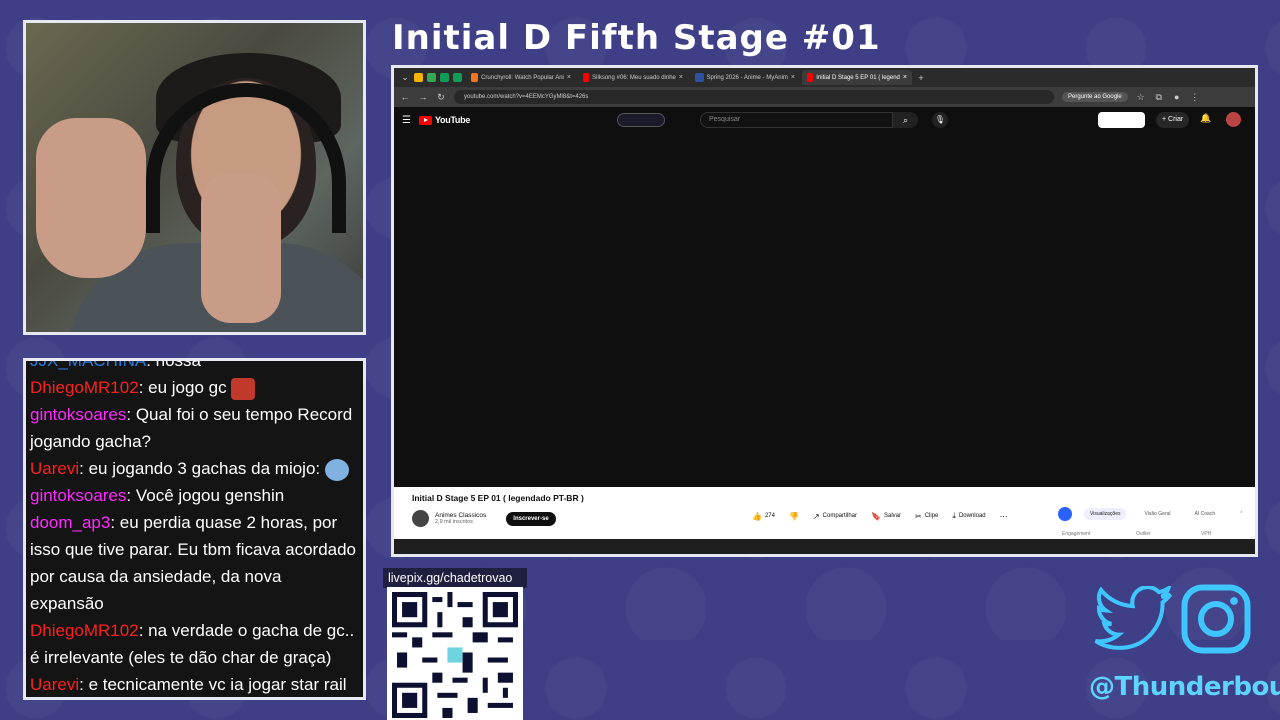  I want to click on bell-icon: 🔔, so click(1205, 118).